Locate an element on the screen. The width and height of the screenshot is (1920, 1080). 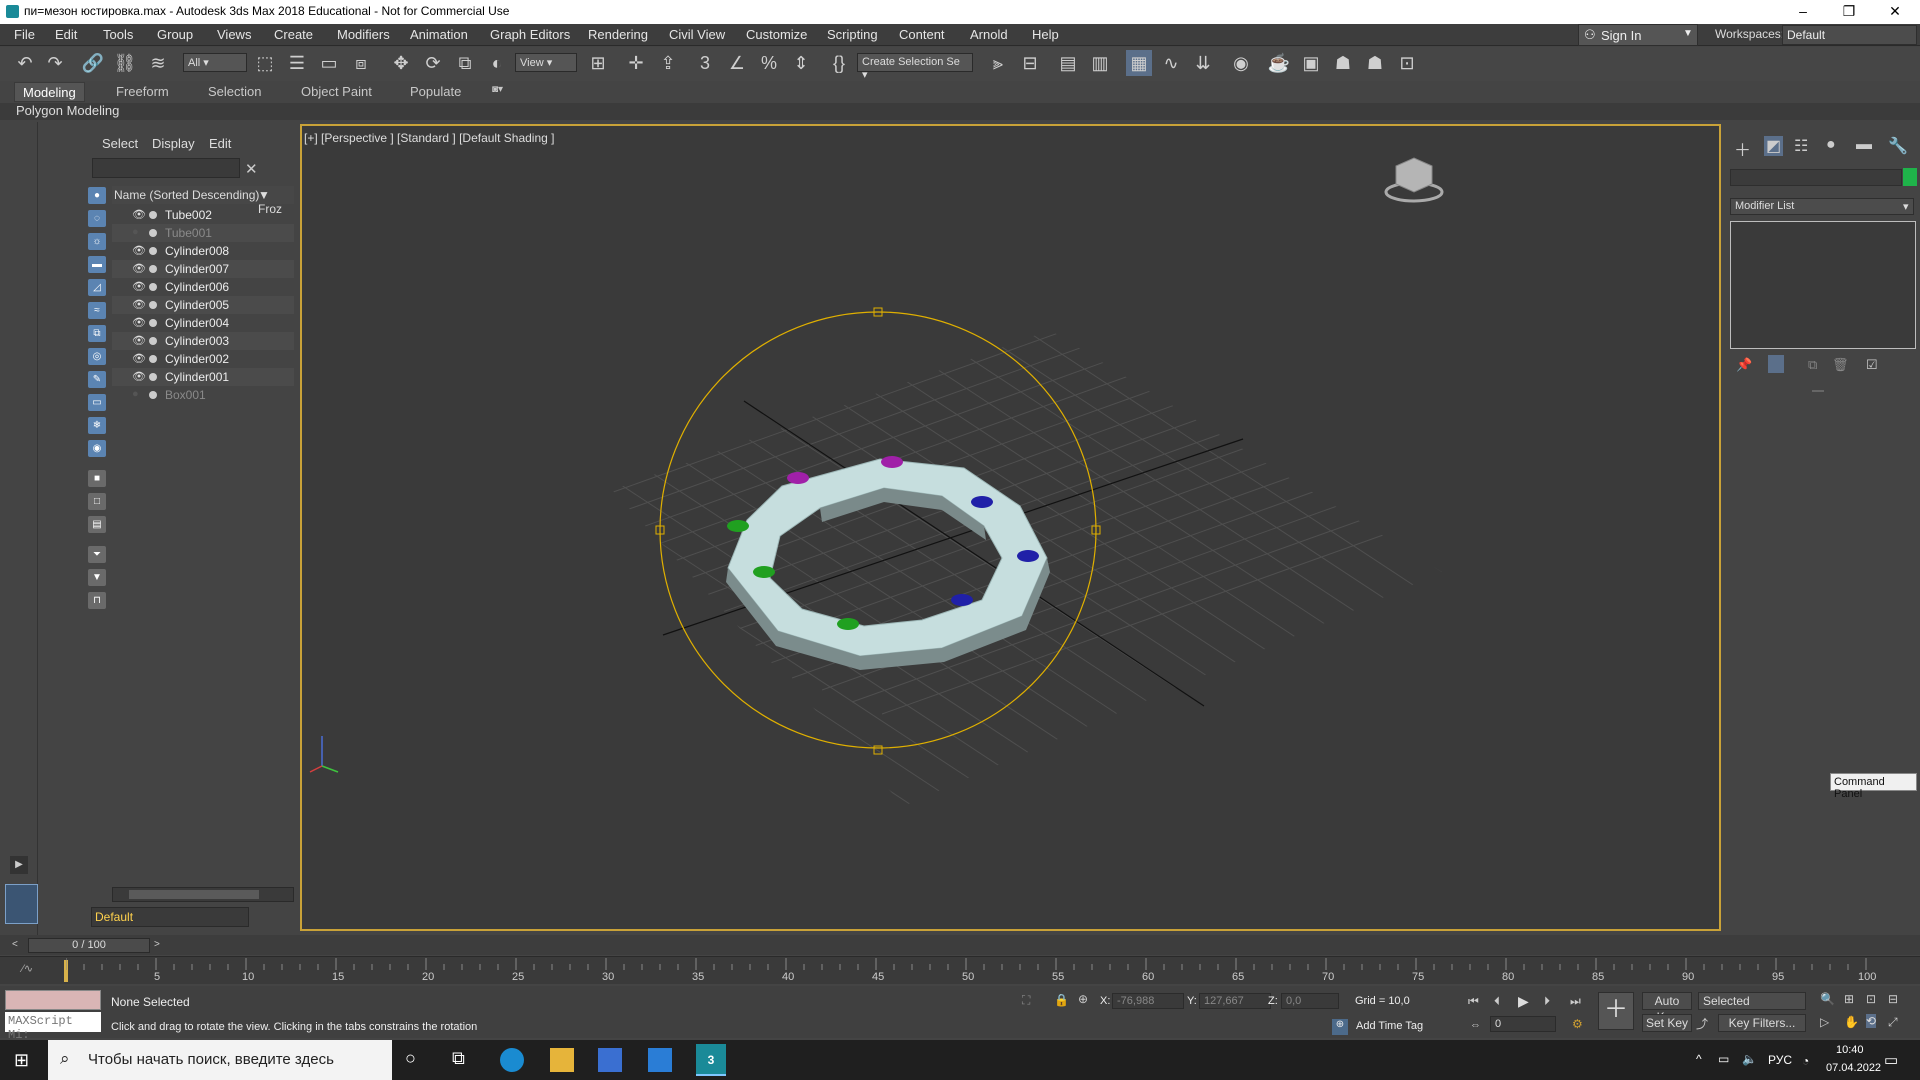
expand-layouts-icon: ▶ is located at coordinates (19, 865).